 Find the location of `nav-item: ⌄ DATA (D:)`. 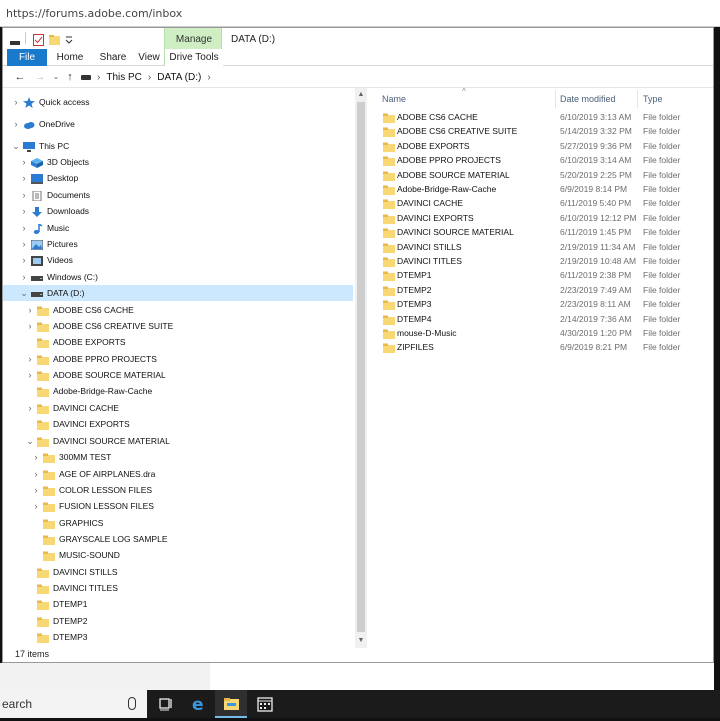

nav-item: ⌄ DATA (D:) is located at coordinates (178, 293).